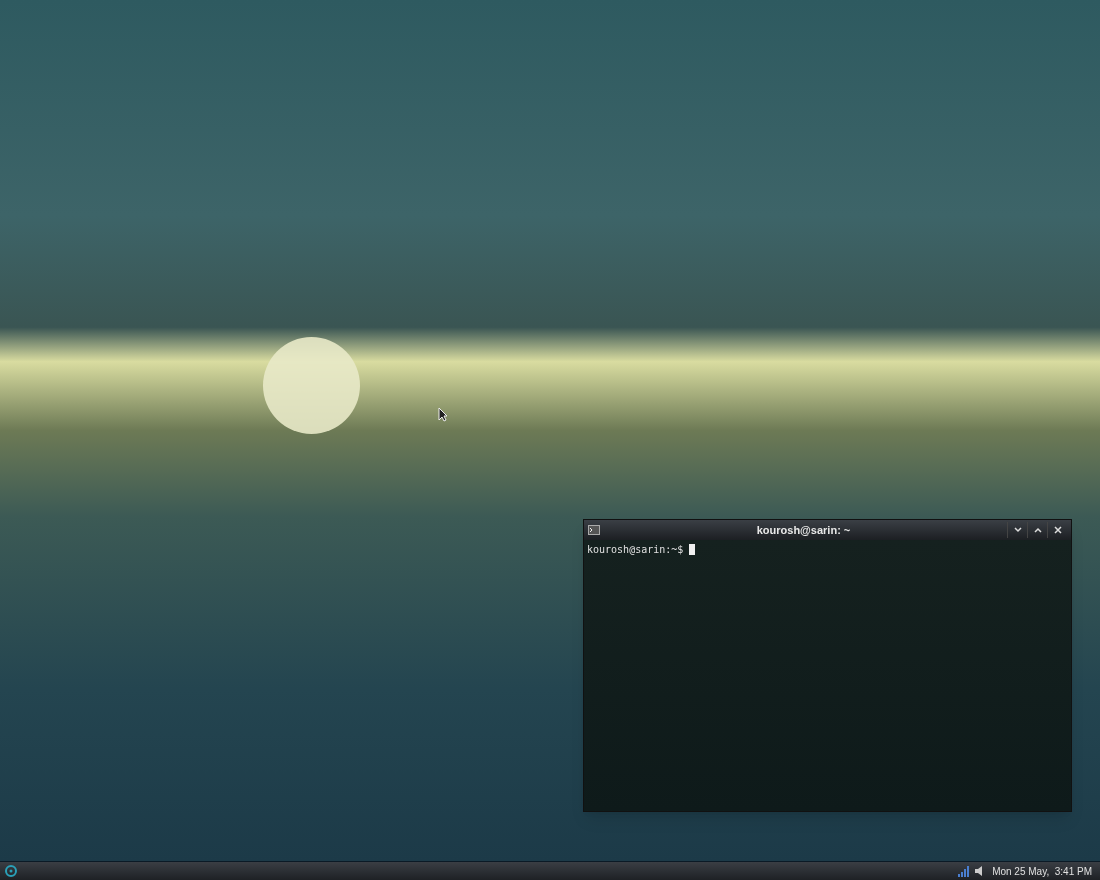  What do you see at coordinates (980, 871) in the screenshot?
I see `speaker-icon` at bounding box center [980, 871].